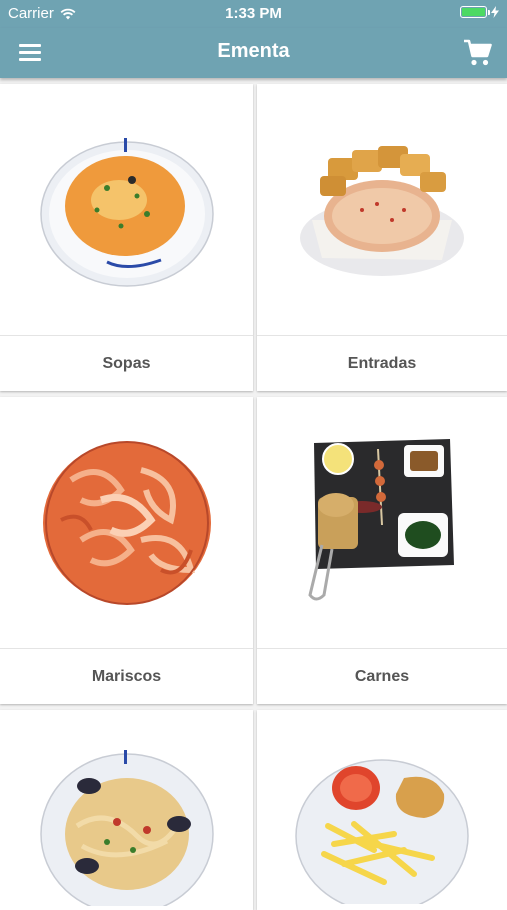  What do you see at coordinates (126, 363) in the screenshot?
I see `category-label-sopas: Sopas` at bounding box center [126, 363].